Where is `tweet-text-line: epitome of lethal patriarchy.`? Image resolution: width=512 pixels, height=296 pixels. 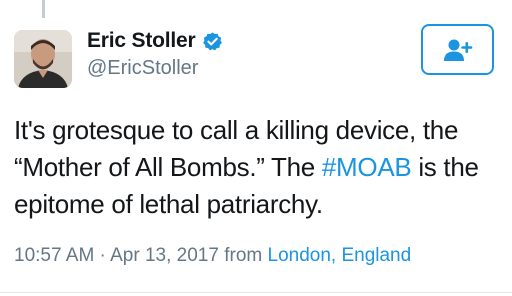
tweet-text-line: epitome of lethal patriarchy. is located at coordinates (168, 204).